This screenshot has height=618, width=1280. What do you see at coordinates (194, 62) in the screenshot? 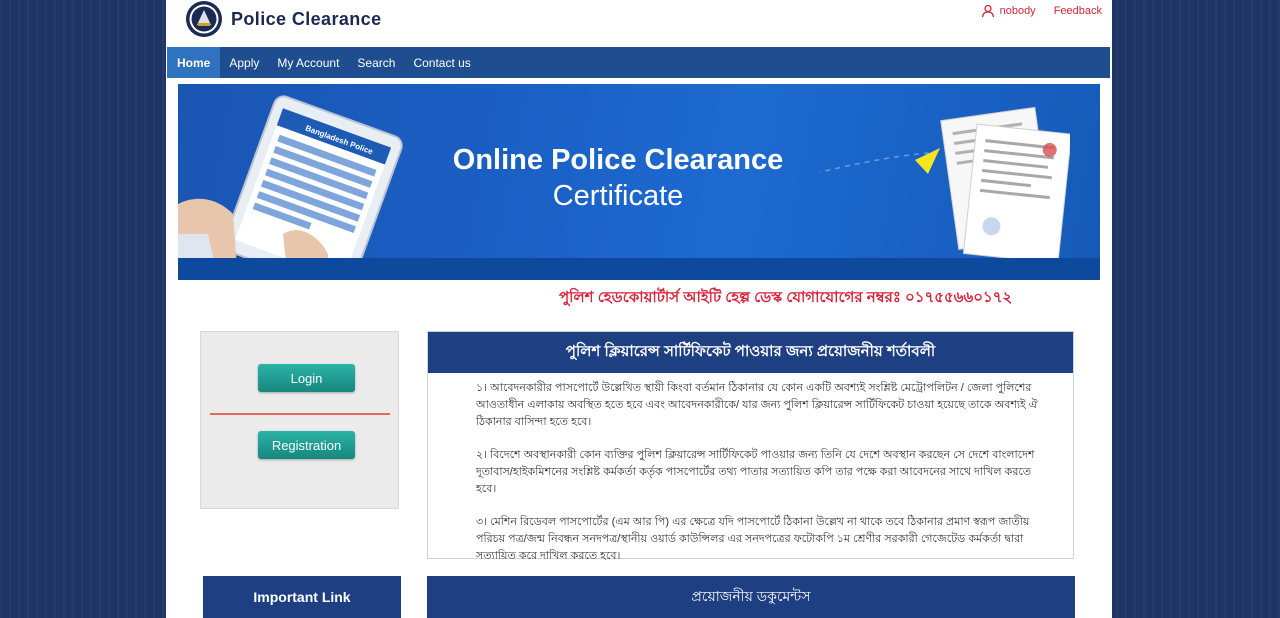
I see `nav-item-home: Home` at bounding box center [194, 62].